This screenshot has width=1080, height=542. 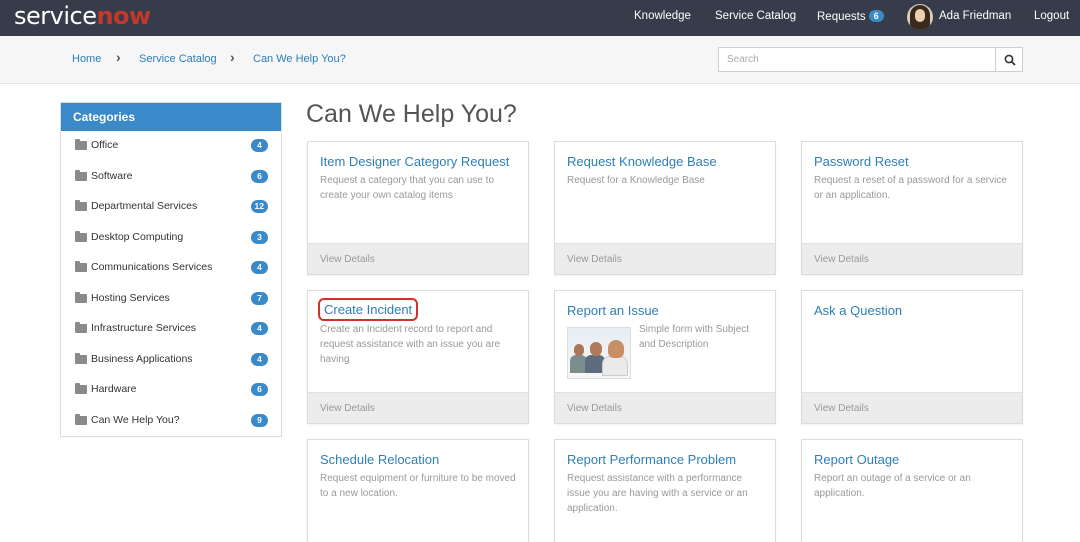 I want to click on search-icon, so click(x=1010, y=60).